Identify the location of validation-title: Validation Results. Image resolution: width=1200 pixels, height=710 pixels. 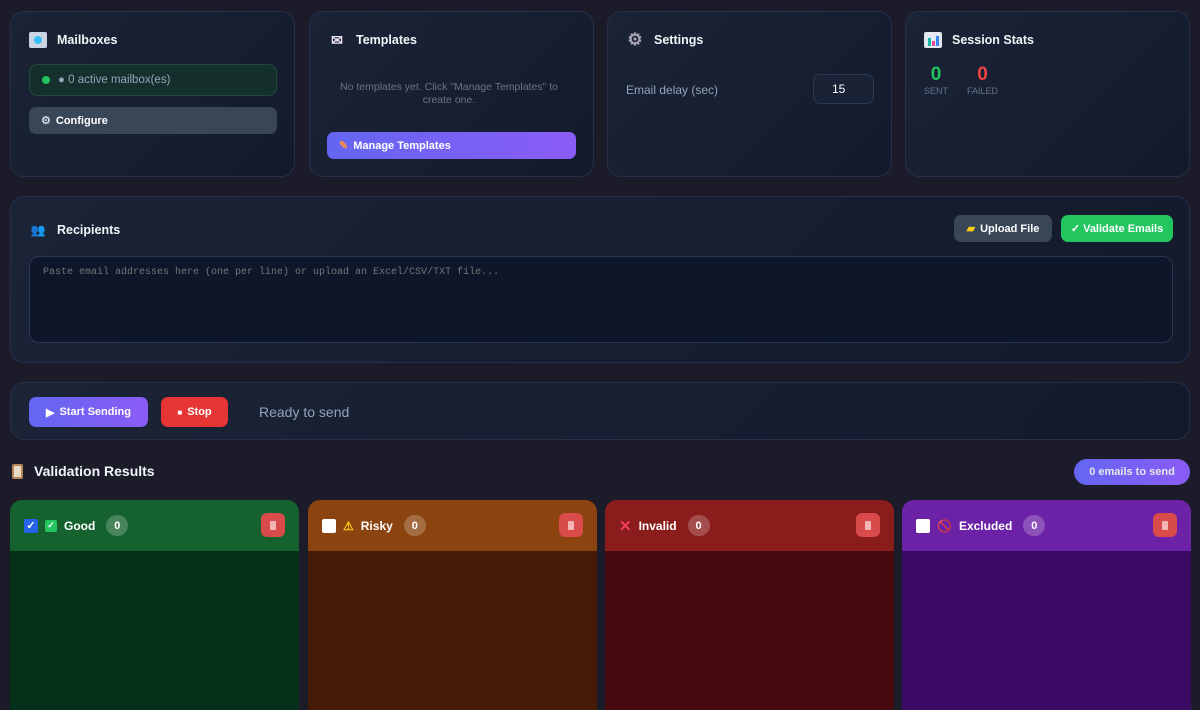
(94, 471).